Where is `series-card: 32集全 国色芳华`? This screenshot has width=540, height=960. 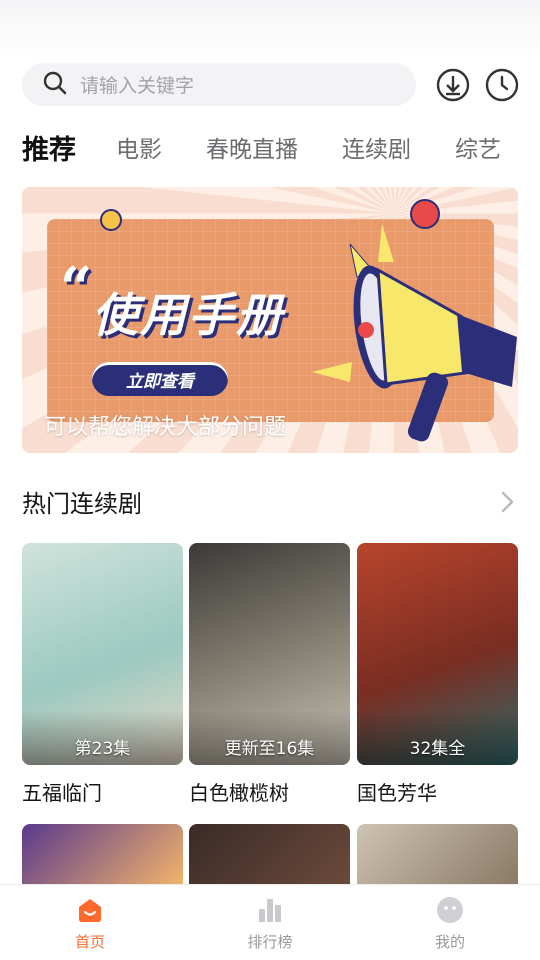
series-card: 32集全 国色芳华 is located at coordinates (437, 674).